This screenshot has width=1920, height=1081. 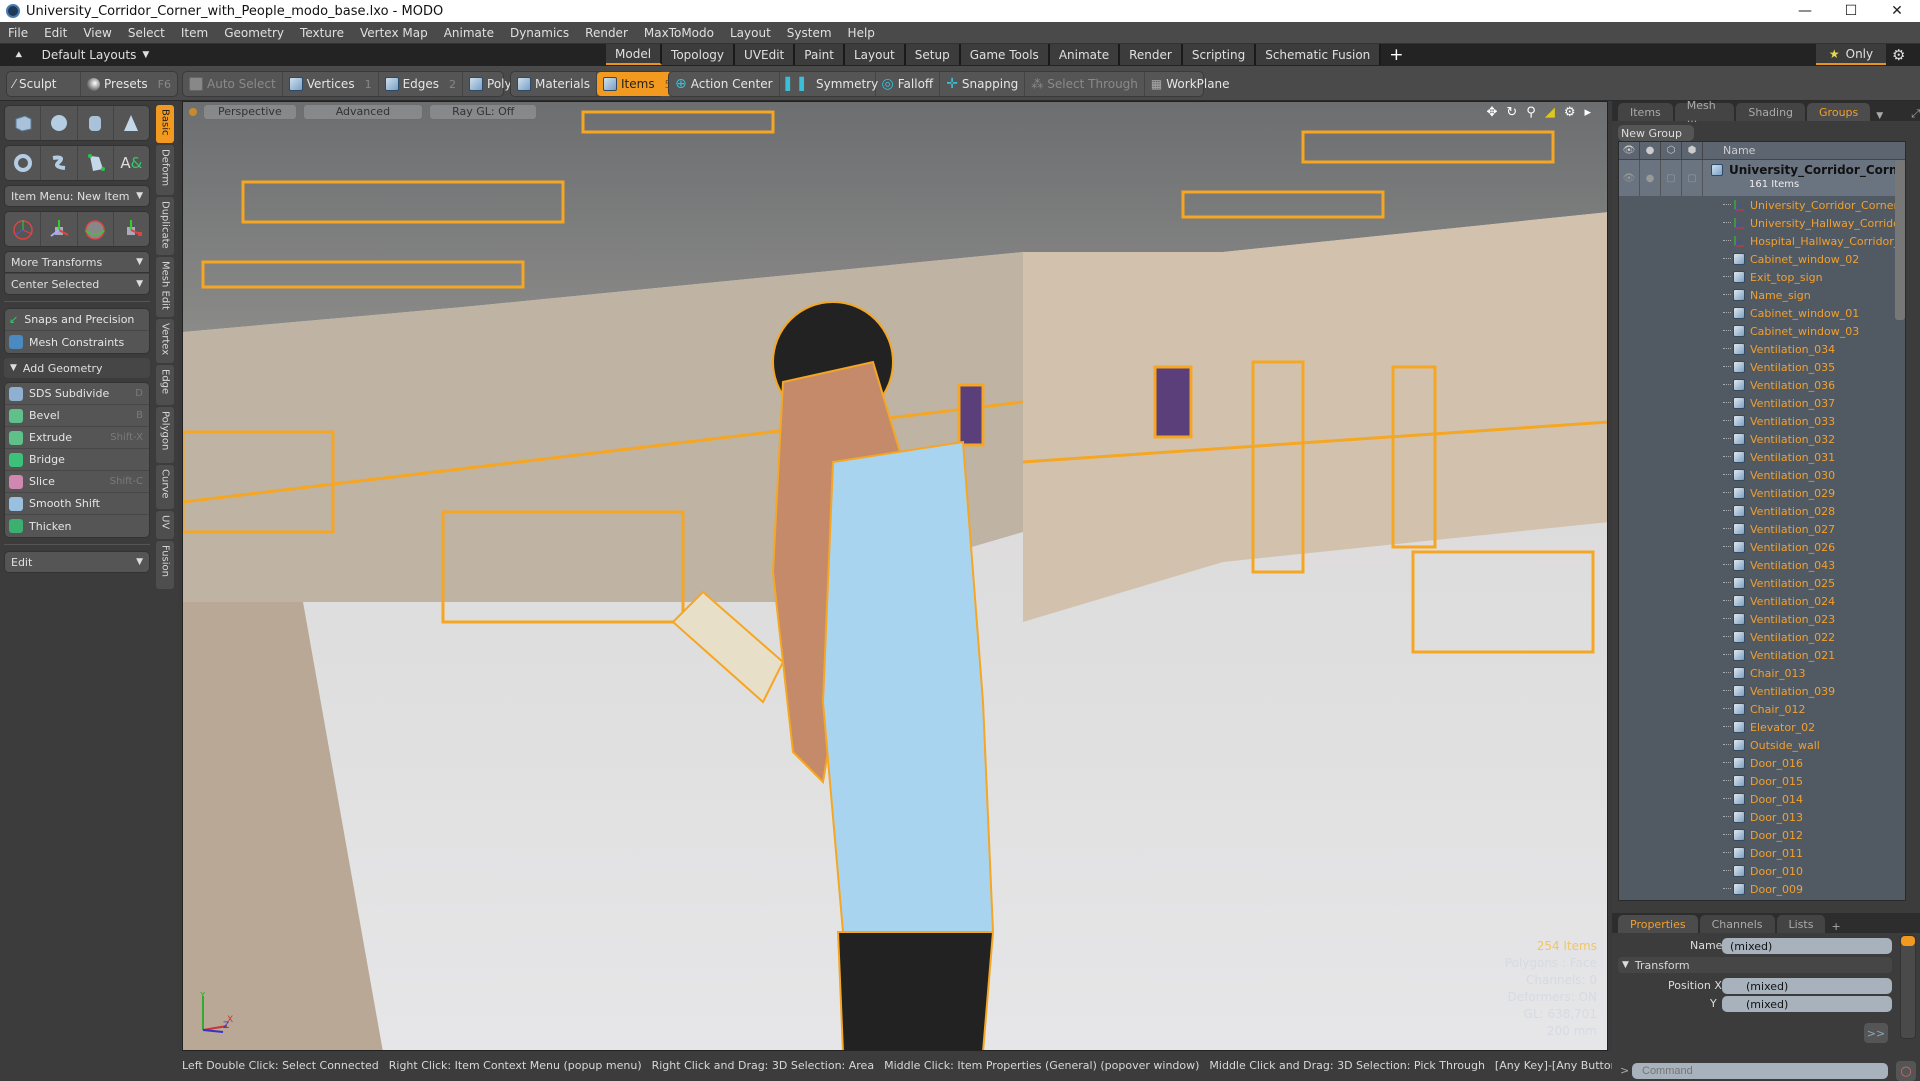 What do you see at coordinates (1876, 1033) in the screenshot?
I see `more-button: >>` at bounding box center [1876, 1033].